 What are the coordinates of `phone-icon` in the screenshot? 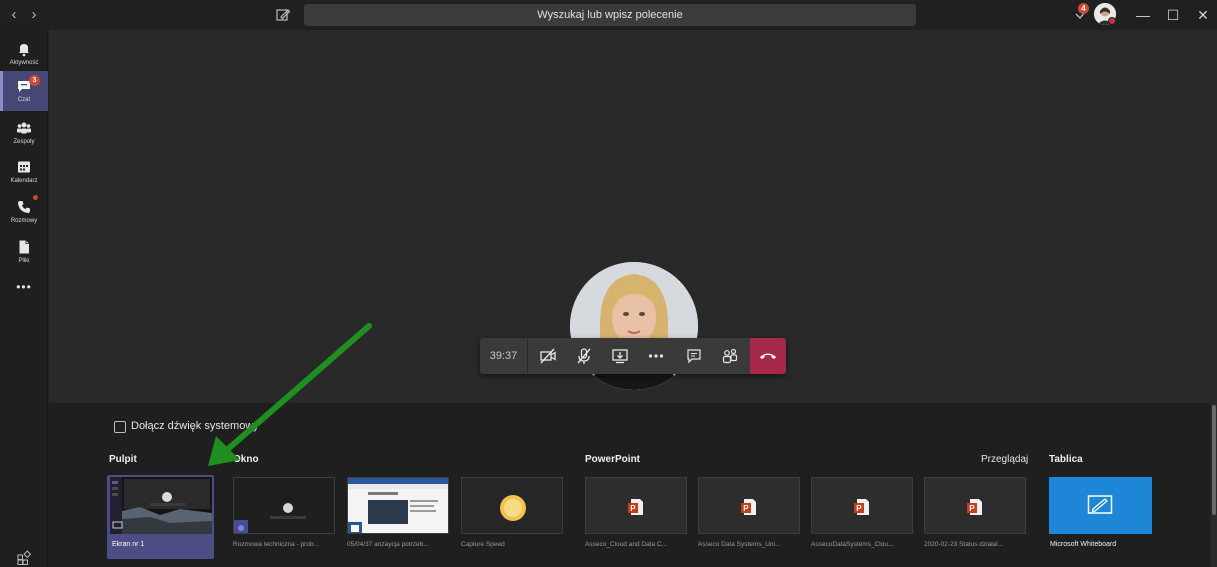 It's located at (24, 207).